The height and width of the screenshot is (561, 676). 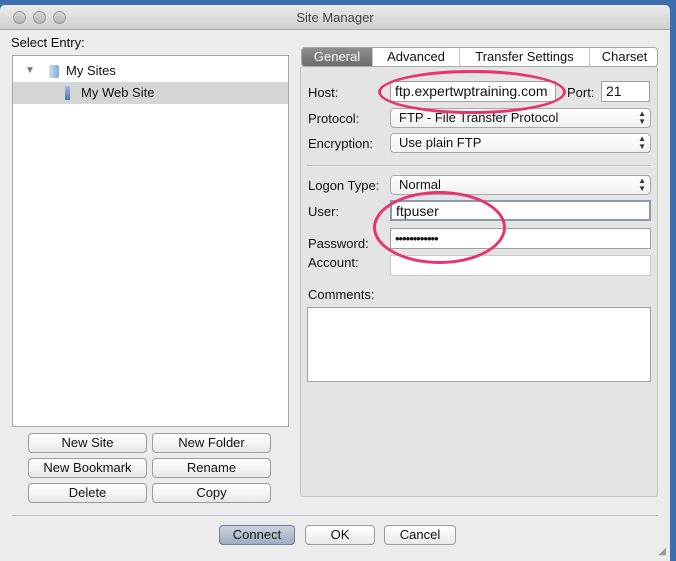 I want to click on comments-textarea, so click(x=479, y=344).